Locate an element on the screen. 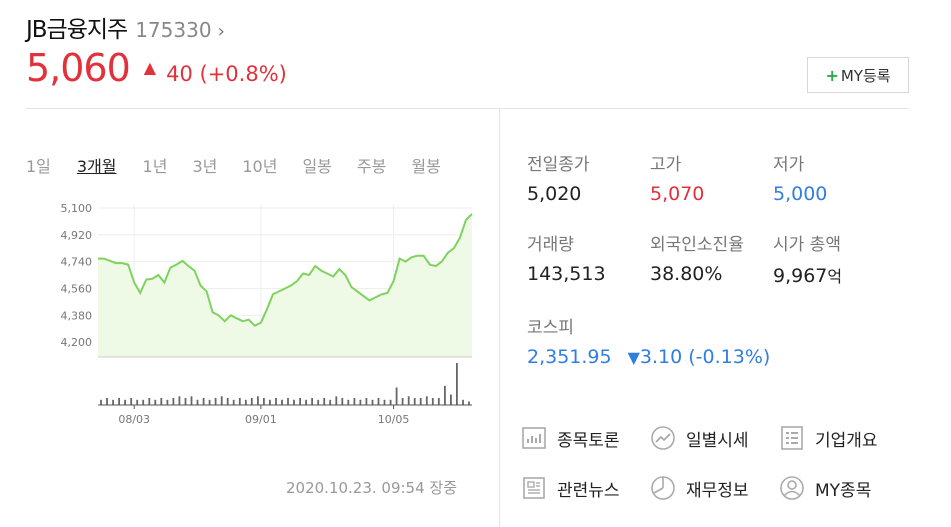 Image resolution: width=951 pixels, height=527 pixels. stock-header: JB금융지주 175330 › is located at coordinates (488, 27).